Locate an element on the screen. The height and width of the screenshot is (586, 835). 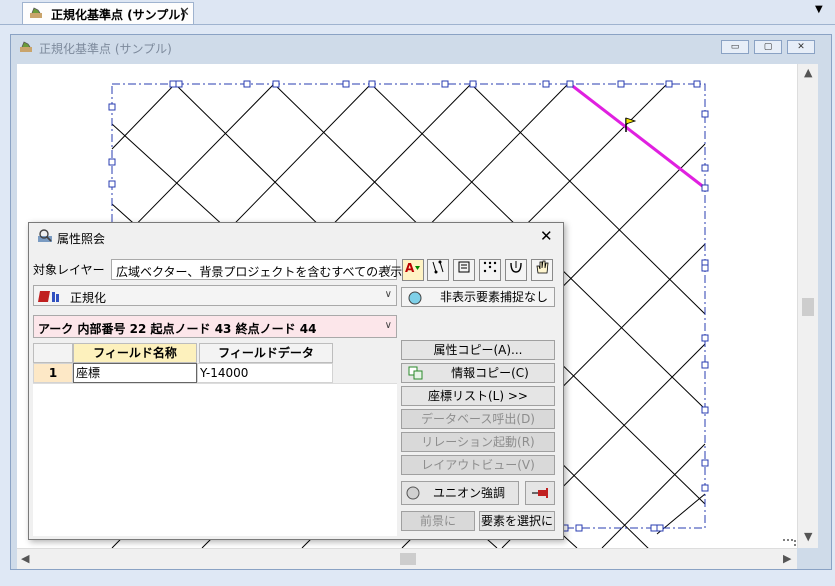
horizontal-scrollbar: ◀ ▶ is located at coordinates (407, 558).